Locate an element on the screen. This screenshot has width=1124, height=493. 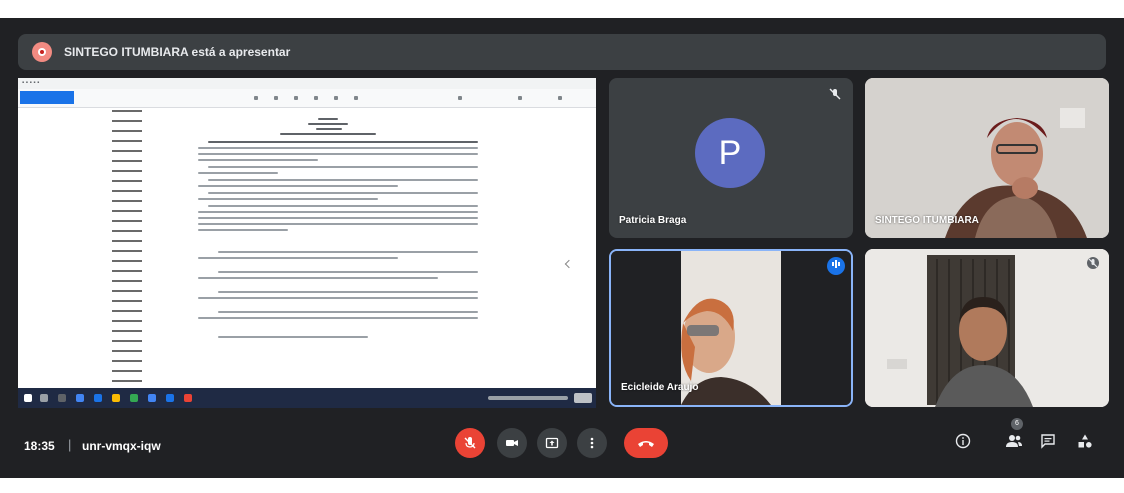
shared-window-titlebar: ▪ ▪ ▪ ▪ ▪ is located at coordinates (307, 83).